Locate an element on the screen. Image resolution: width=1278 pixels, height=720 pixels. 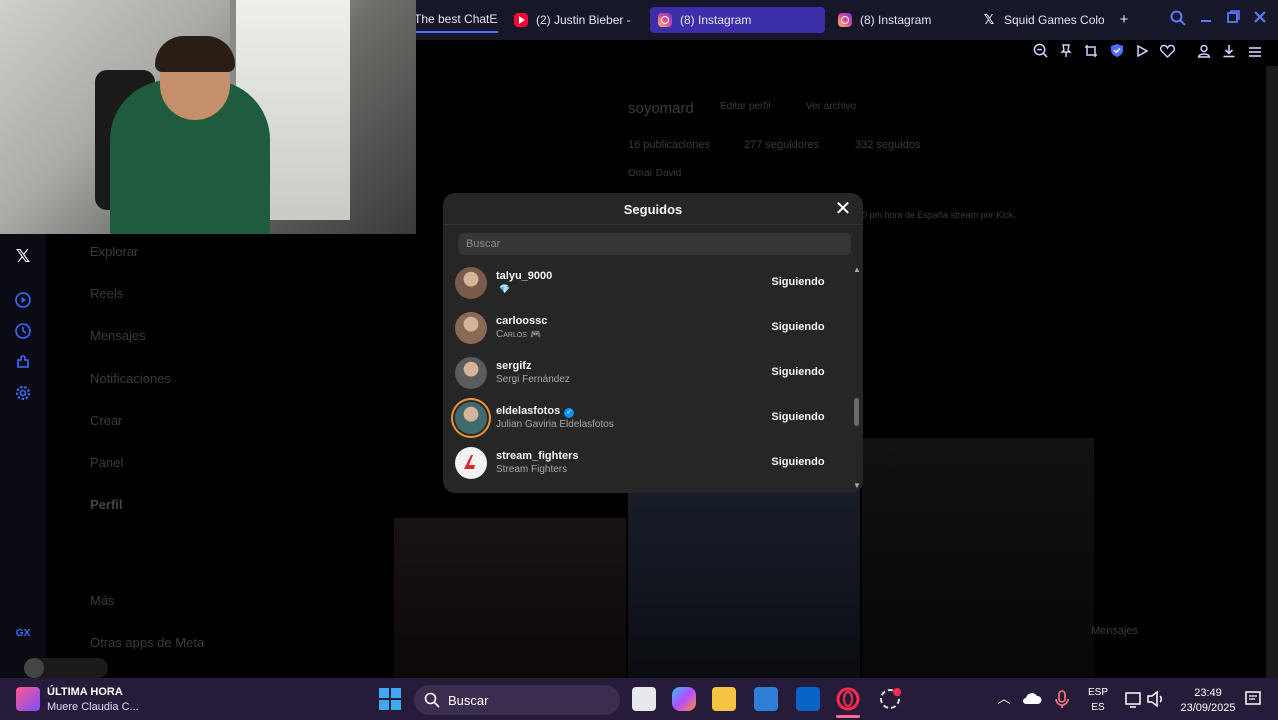
full-name: 💎 is located at coordinates (503, 289).